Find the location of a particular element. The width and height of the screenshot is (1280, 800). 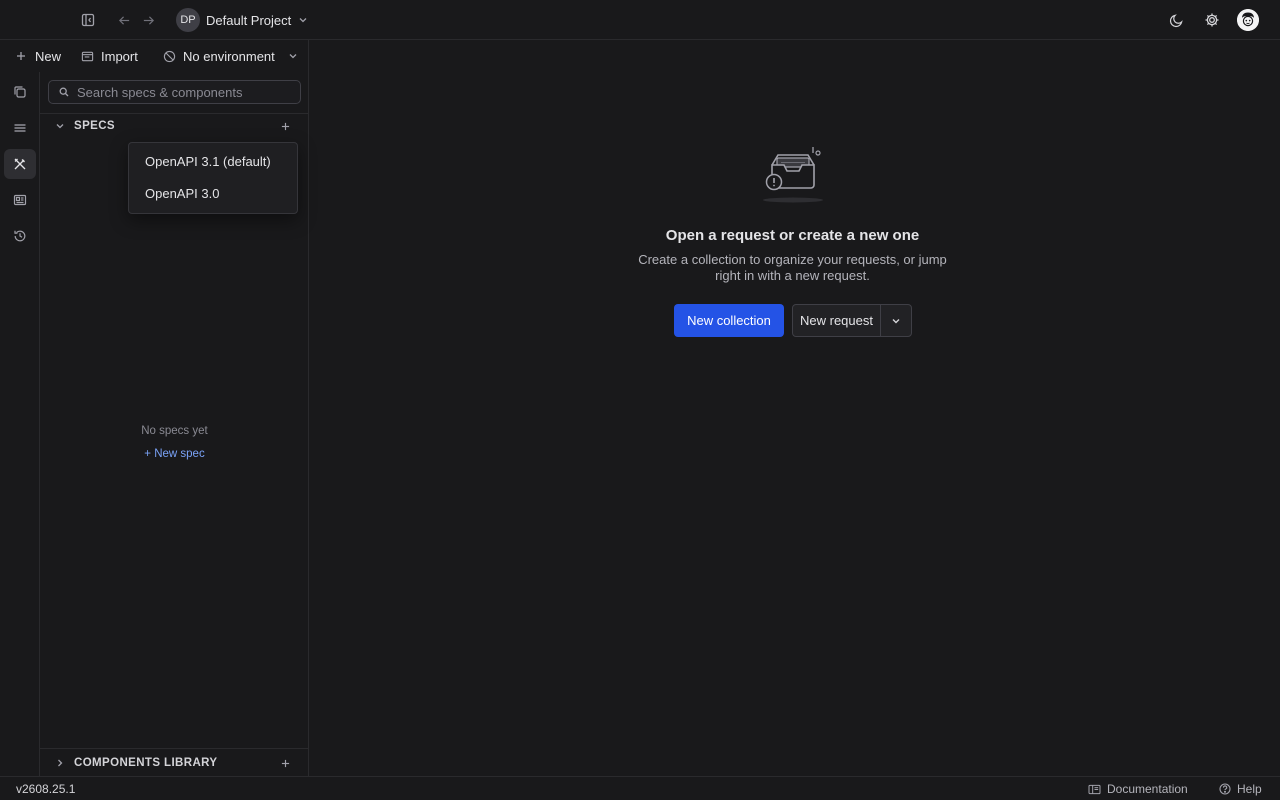

user-avatar-icon is located at coordinates (1248, 20).